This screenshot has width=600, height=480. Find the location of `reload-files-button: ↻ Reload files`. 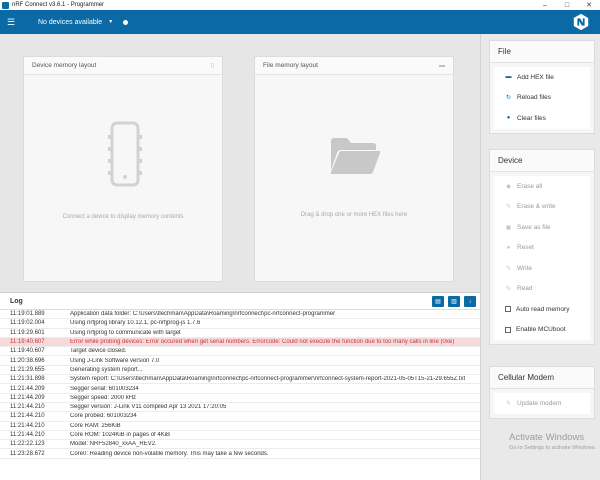

reload-files-button: ↻ Reload files is located at coordinates (542, 97).